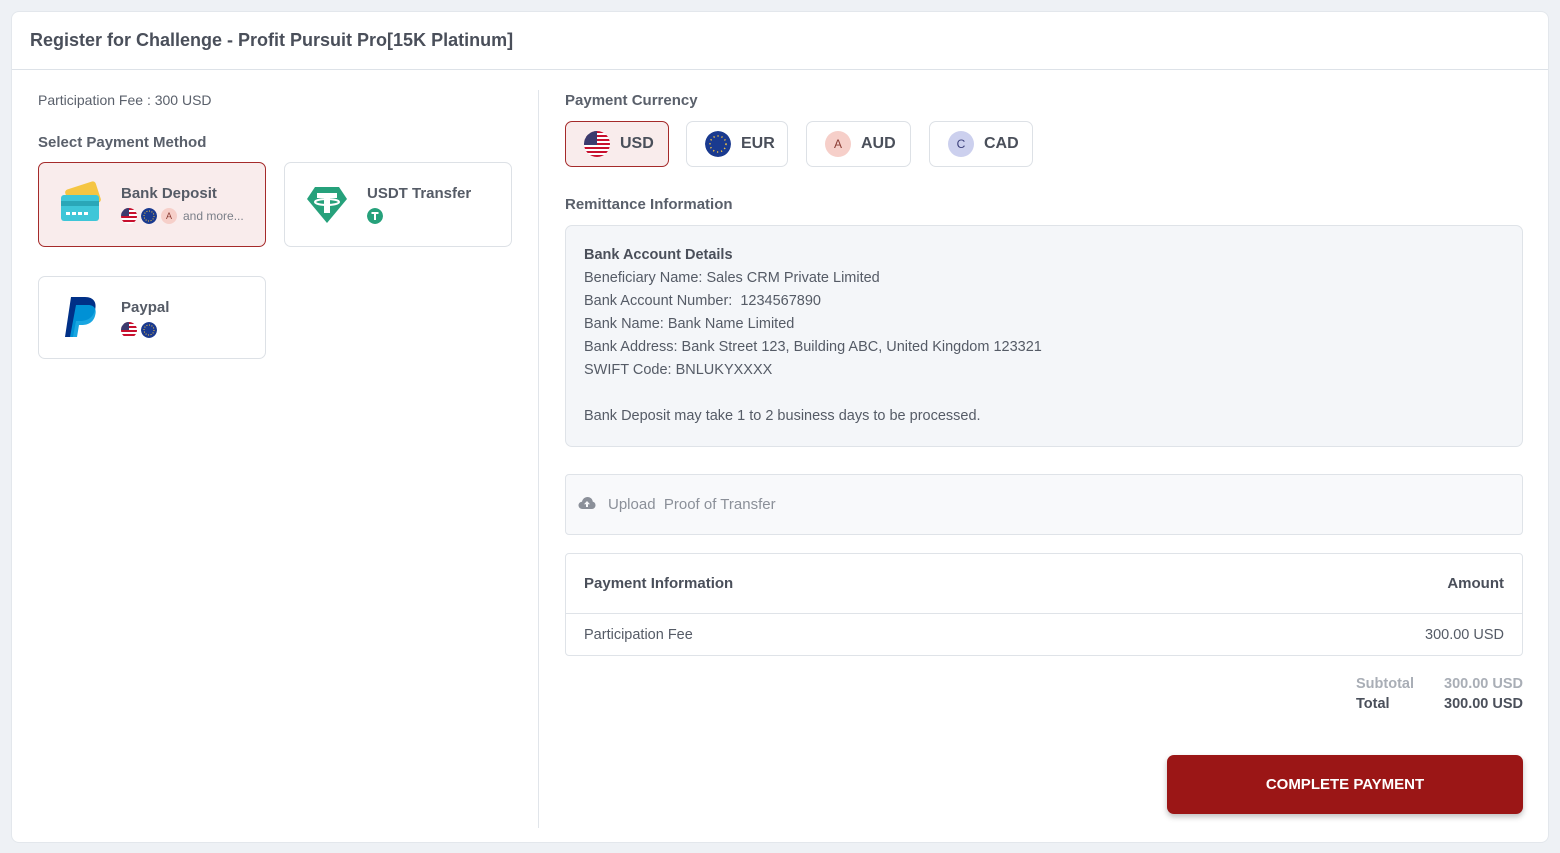 This screenshot has height=853, width=1560. I want to click on payment-currency-title: Payment Currency, so click(631, 100).